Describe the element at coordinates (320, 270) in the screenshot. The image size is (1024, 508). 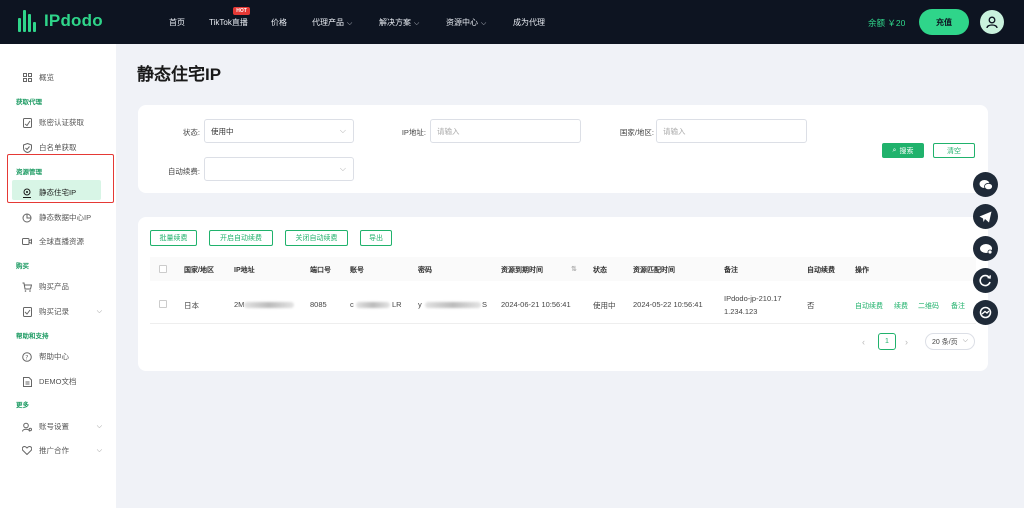
I see `col-port: 端口号` at that location.